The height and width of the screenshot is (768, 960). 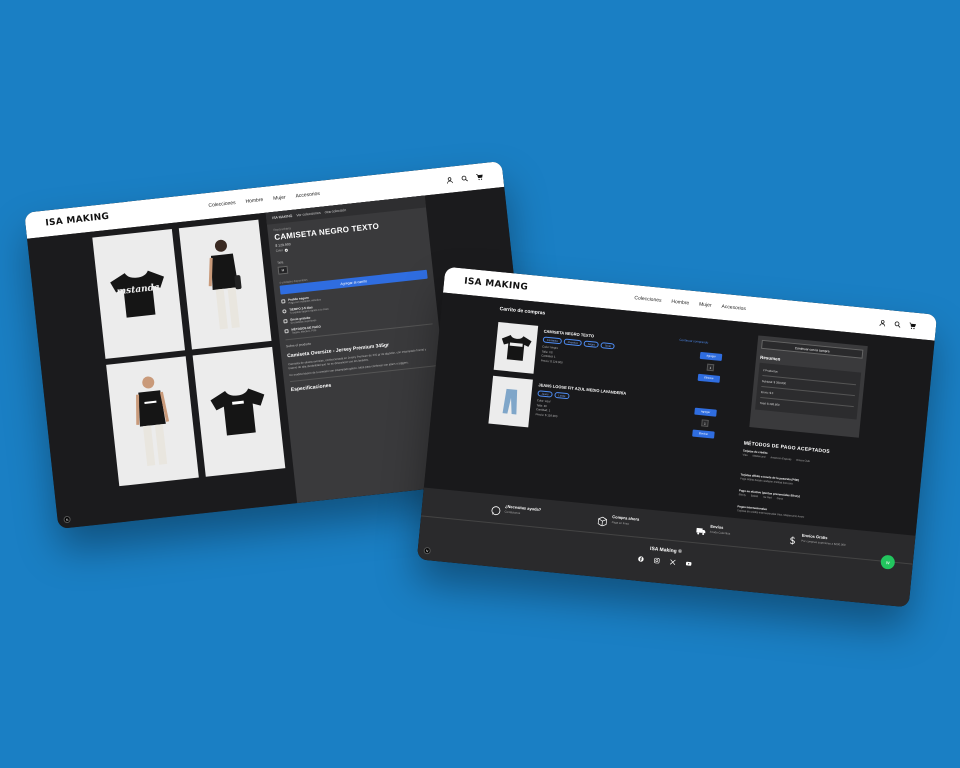 What do you see at coordinates (225, 284) in the screenshot?
I see `product-photo-back-model` at bounding box center [225, 284].